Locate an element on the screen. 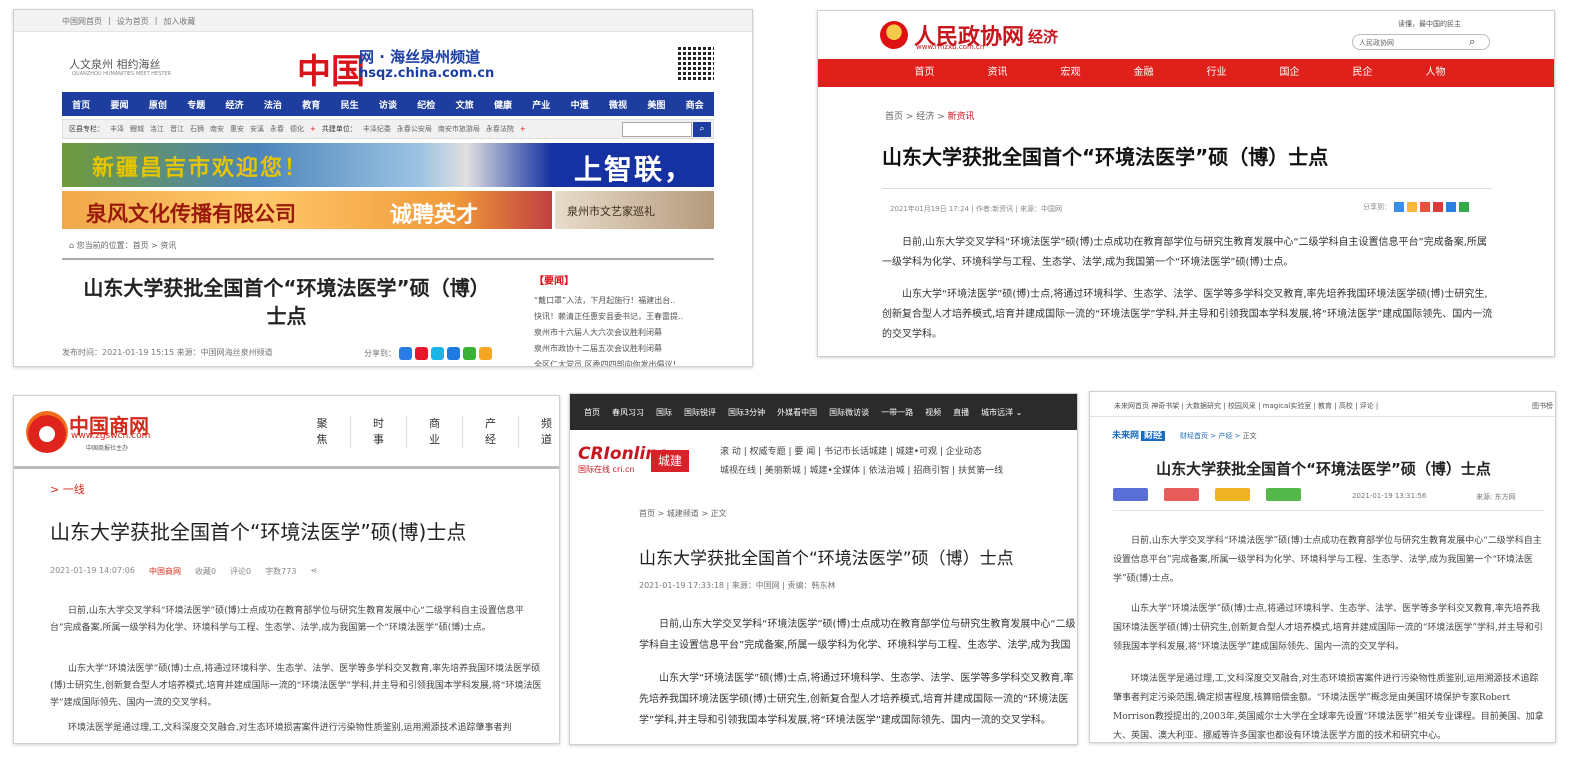 The width and height of the screenshot is (1591, 762). nav-item: 产业 is located at coordinates (541, 104).